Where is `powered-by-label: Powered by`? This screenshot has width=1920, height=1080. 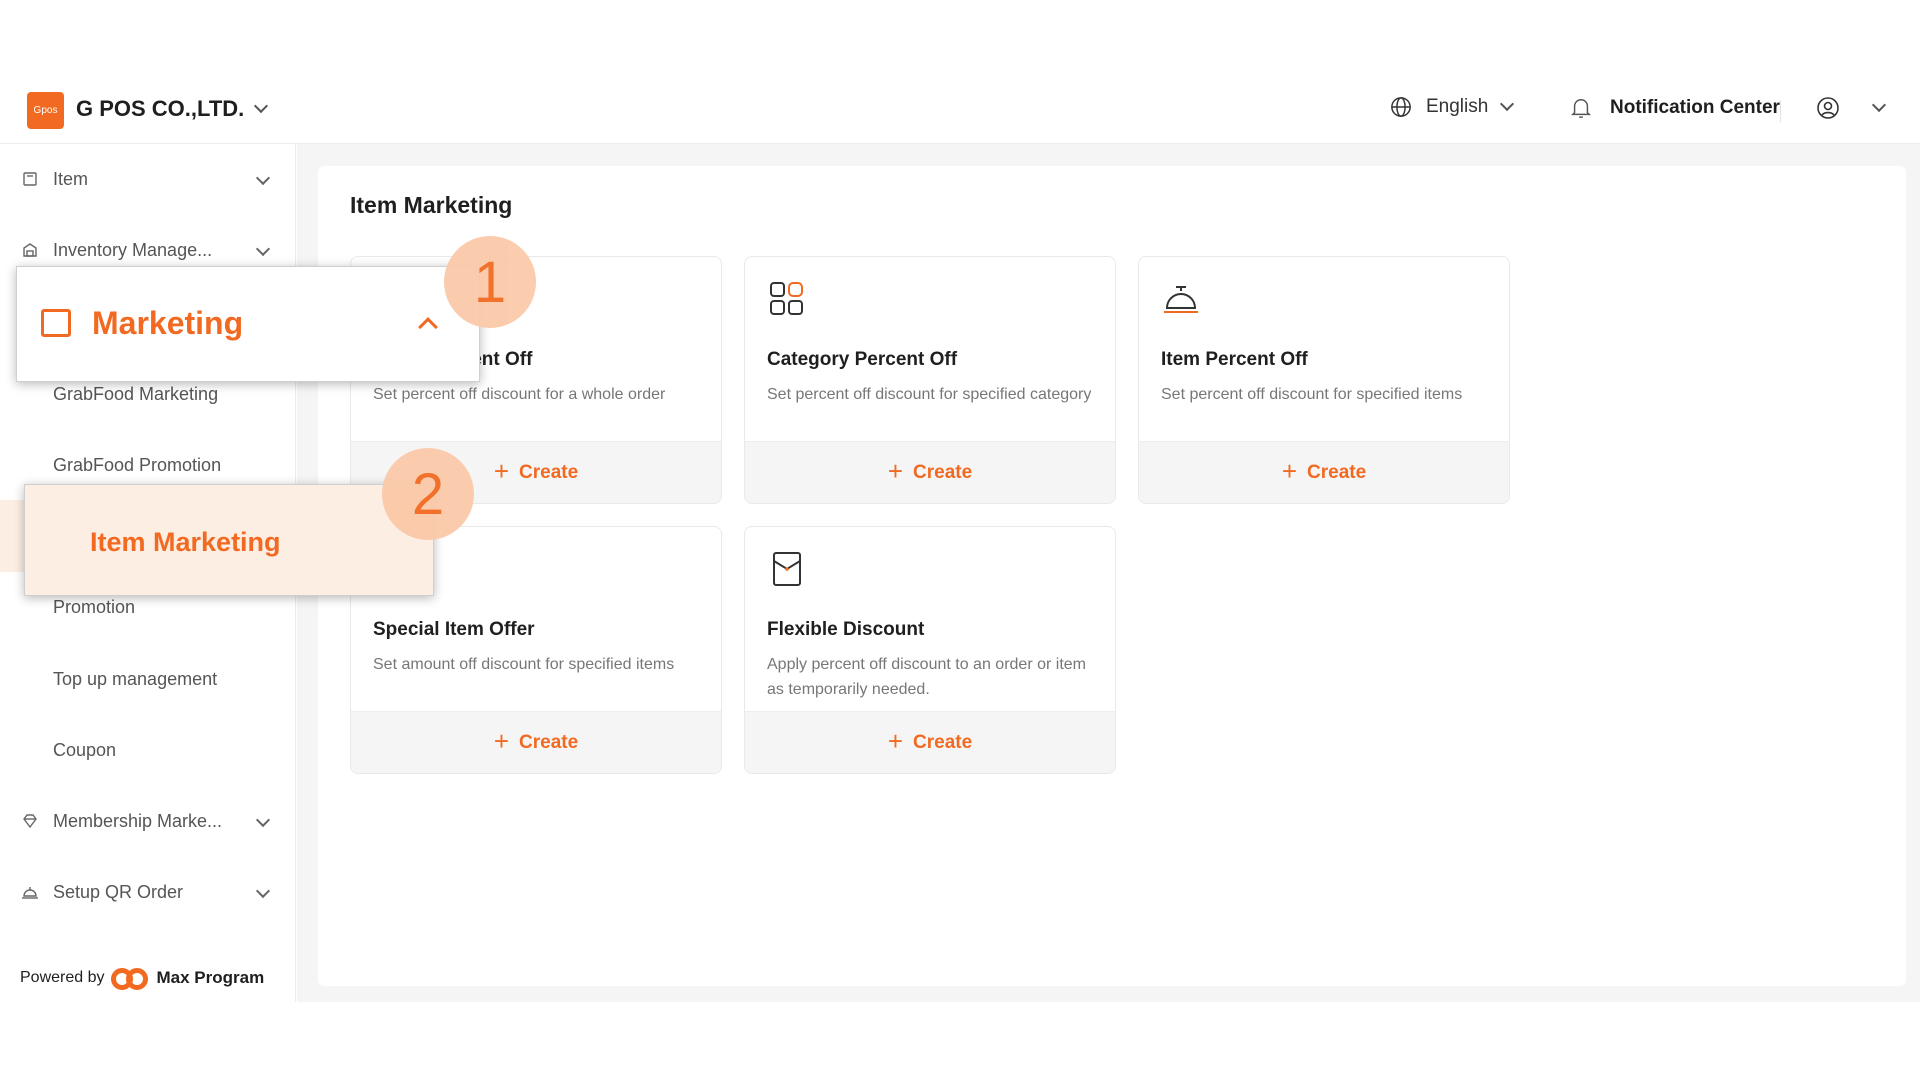
powered-by-label: Powered by is located at coordinates (62, 977).